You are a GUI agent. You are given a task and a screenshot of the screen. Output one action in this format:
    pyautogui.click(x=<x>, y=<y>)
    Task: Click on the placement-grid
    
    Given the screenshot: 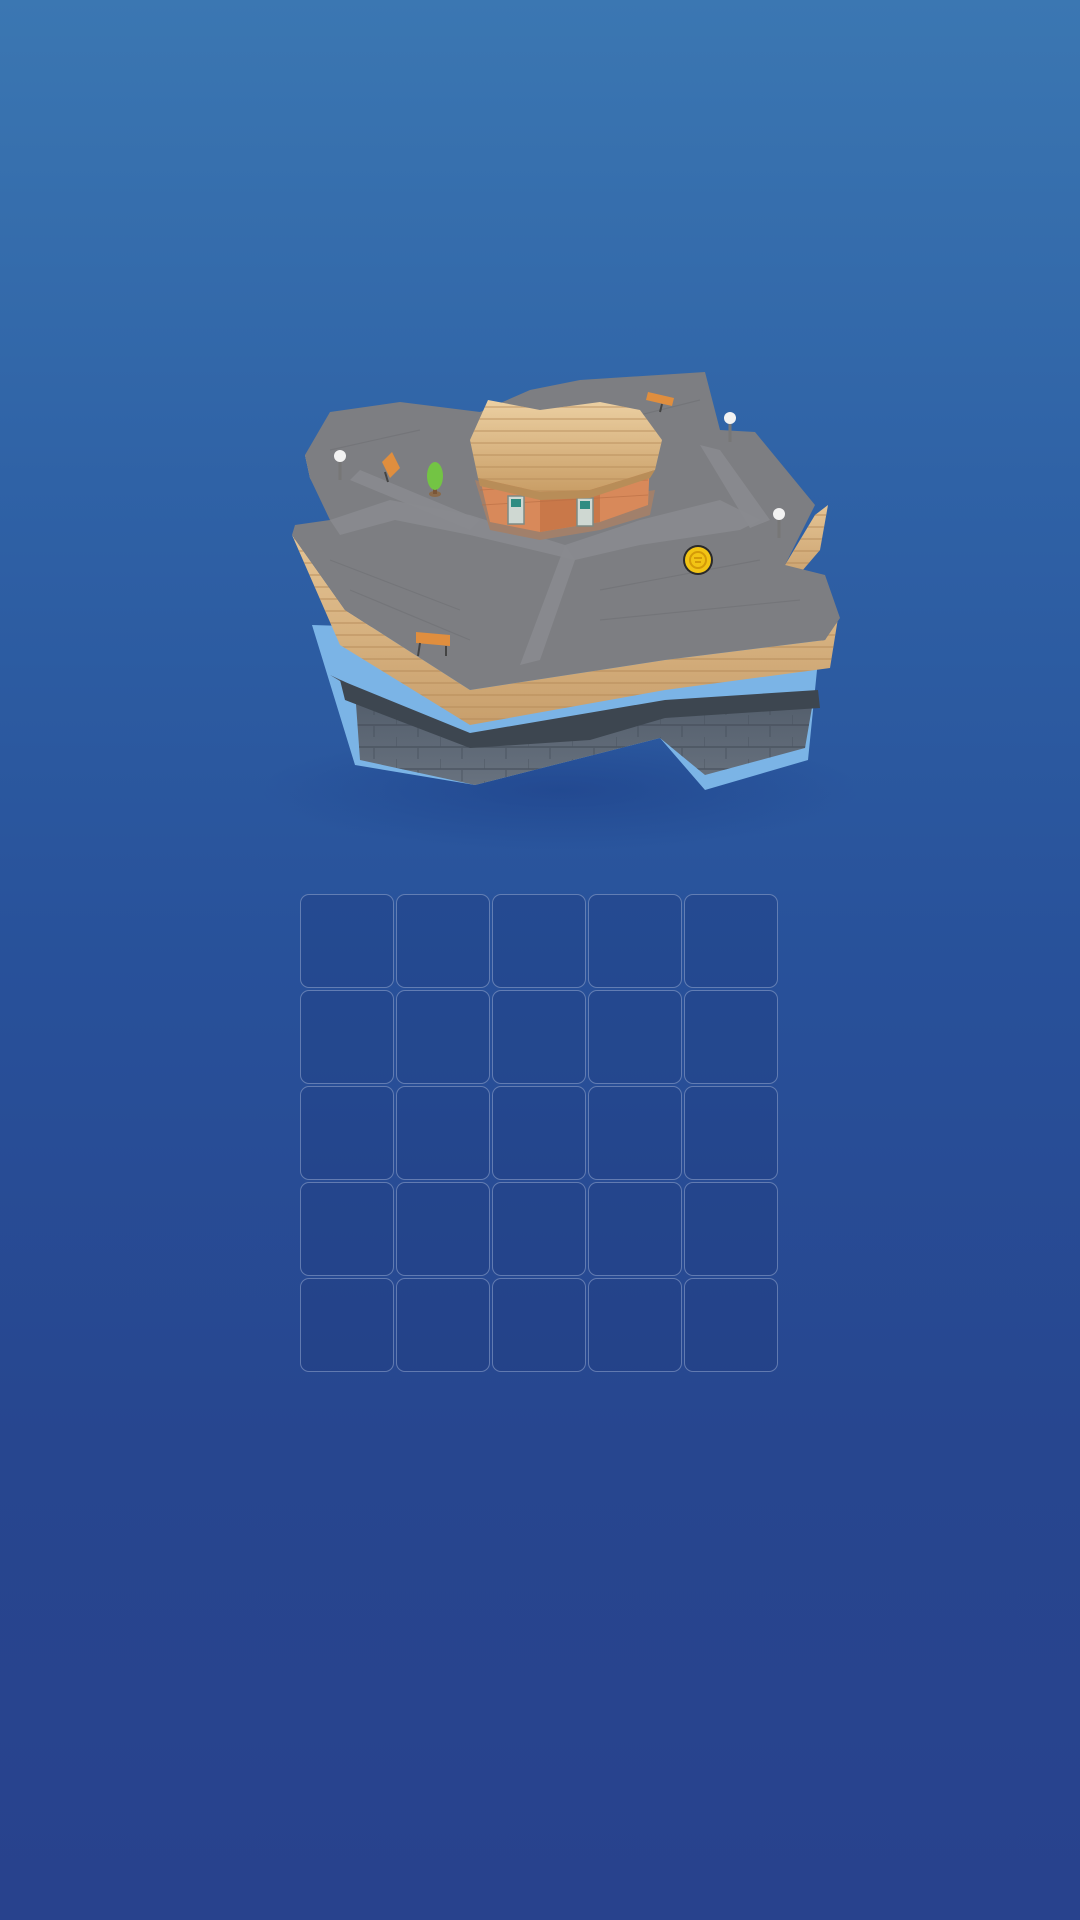 What is the action you would take?
    pyautogui.click(x=540, y=1134)
    